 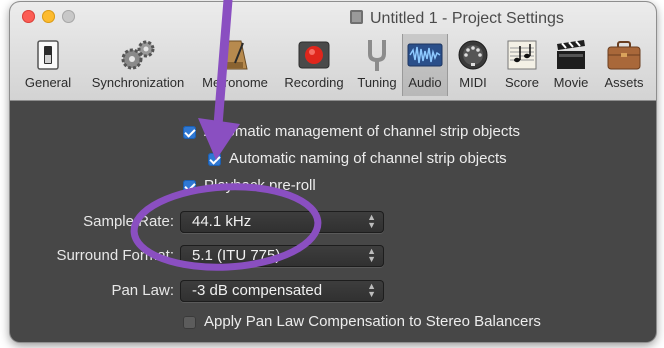 I want to click on tab-metronome: Metronome, so click(x=235, y=65).